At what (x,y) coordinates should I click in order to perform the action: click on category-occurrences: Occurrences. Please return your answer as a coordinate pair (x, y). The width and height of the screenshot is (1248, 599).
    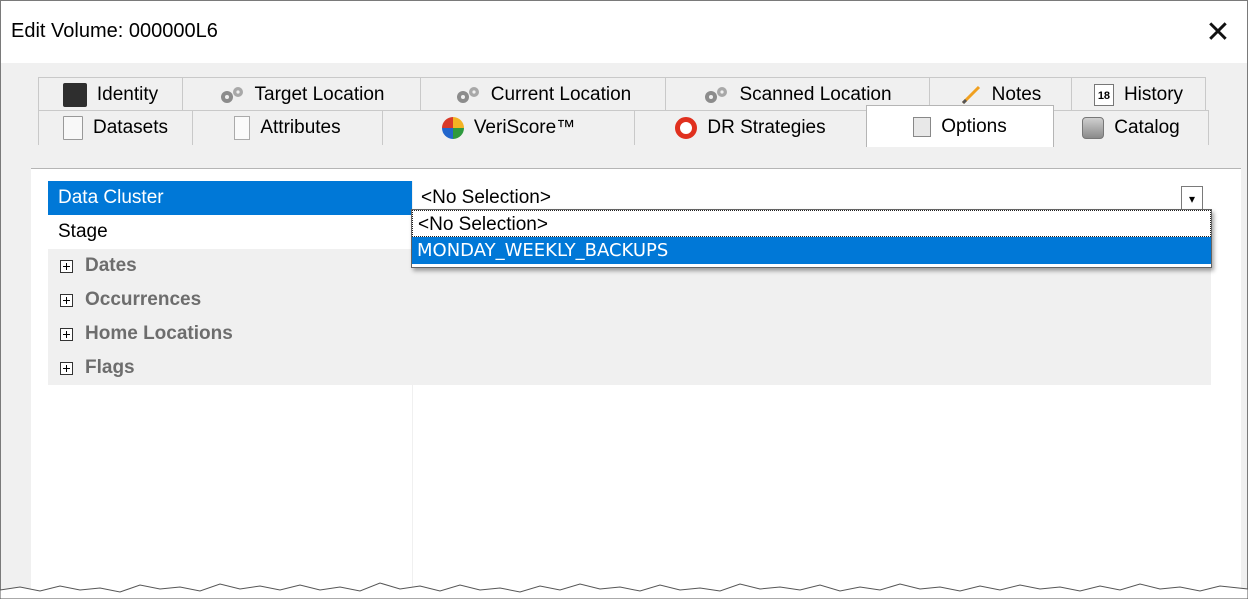
    Looking at the image, I should click on (629, 300).